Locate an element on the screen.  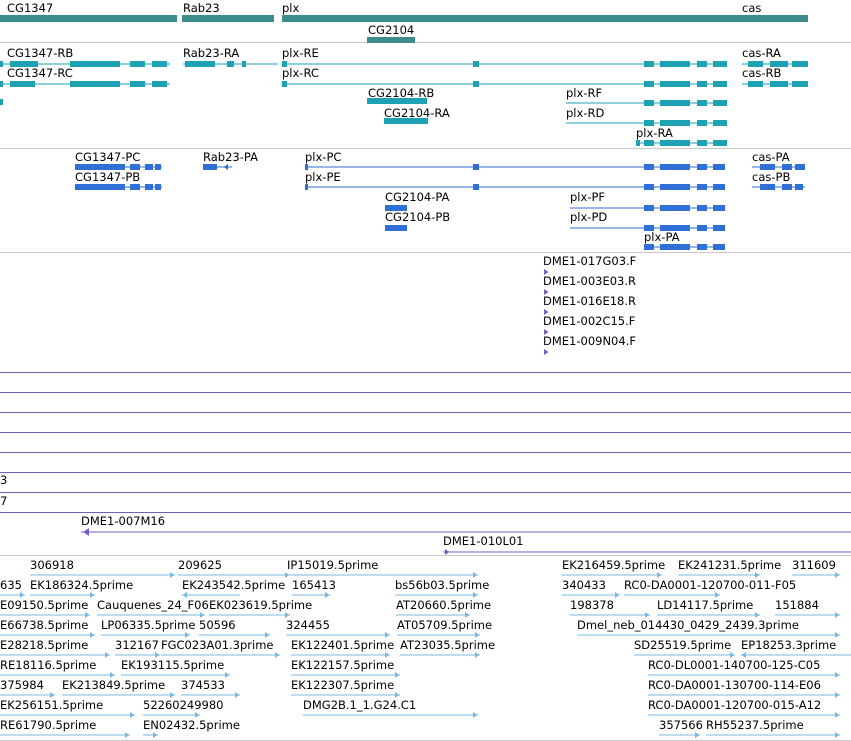
est-label: 312167 is located at coordinates (137, 645).